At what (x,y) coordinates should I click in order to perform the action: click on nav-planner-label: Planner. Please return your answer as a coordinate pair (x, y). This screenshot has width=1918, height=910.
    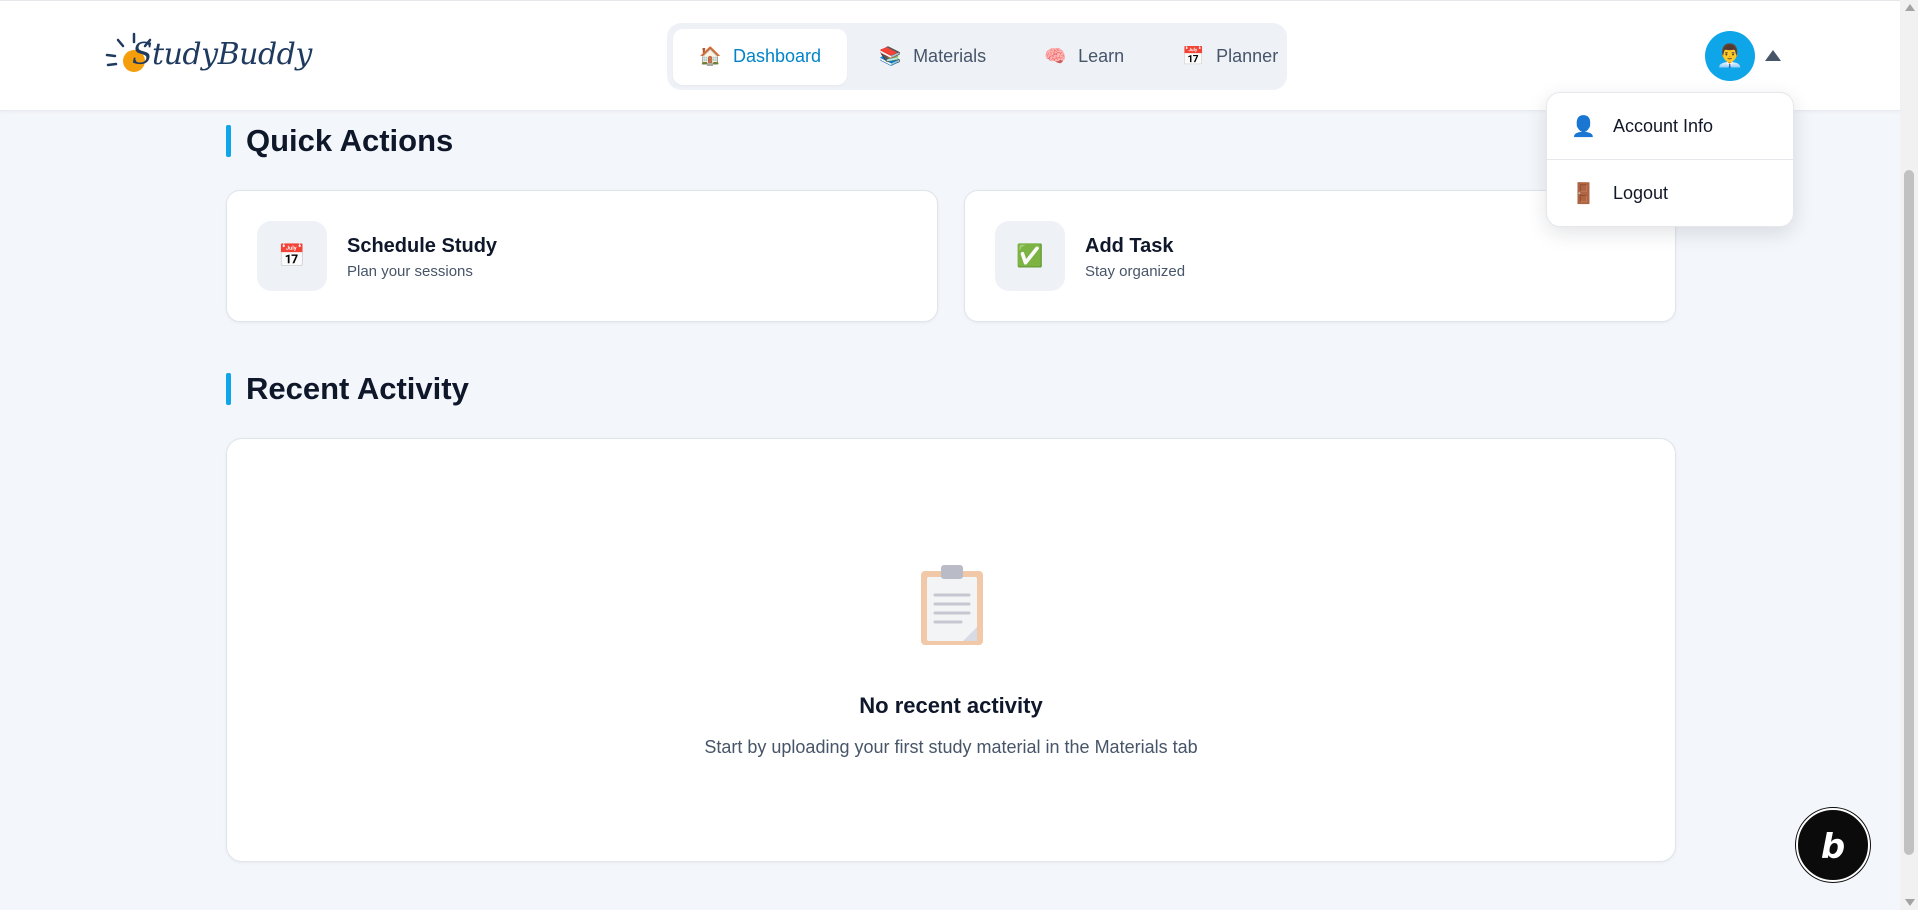
    Looking at the image, I should click on (1247, 56).